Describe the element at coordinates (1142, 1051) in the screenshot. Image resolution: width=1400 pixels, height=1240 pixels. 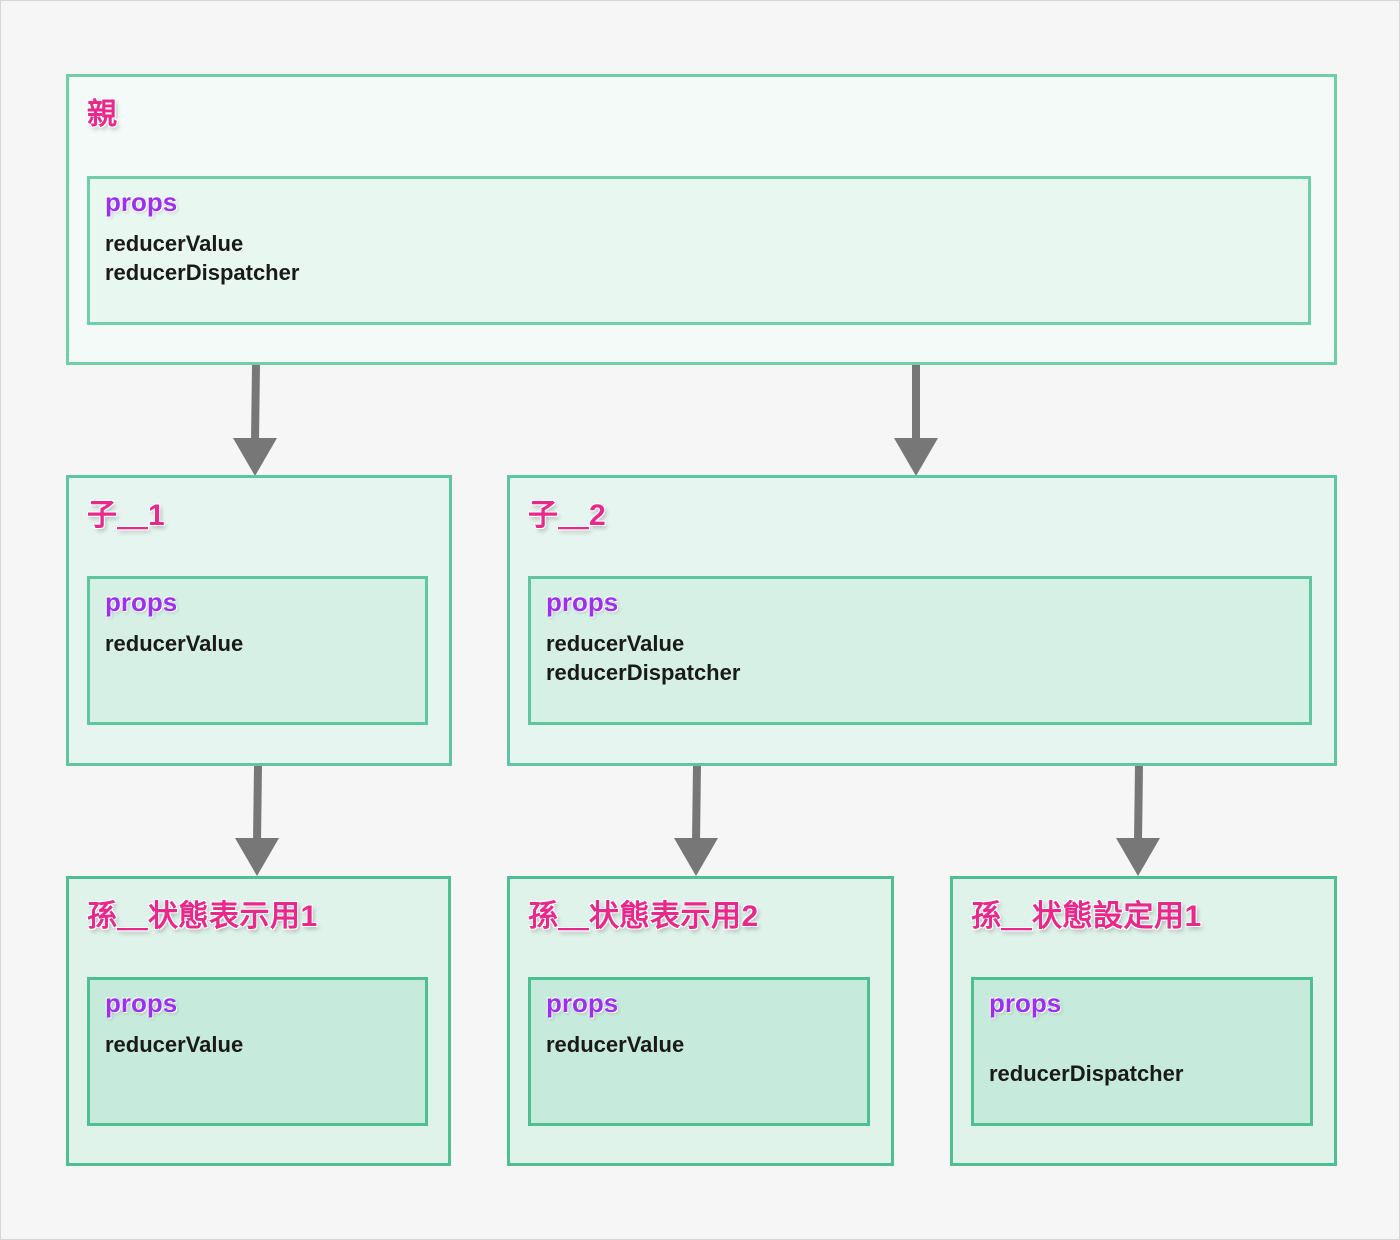
I see `props-box: props reducerDispatcher` at that location.